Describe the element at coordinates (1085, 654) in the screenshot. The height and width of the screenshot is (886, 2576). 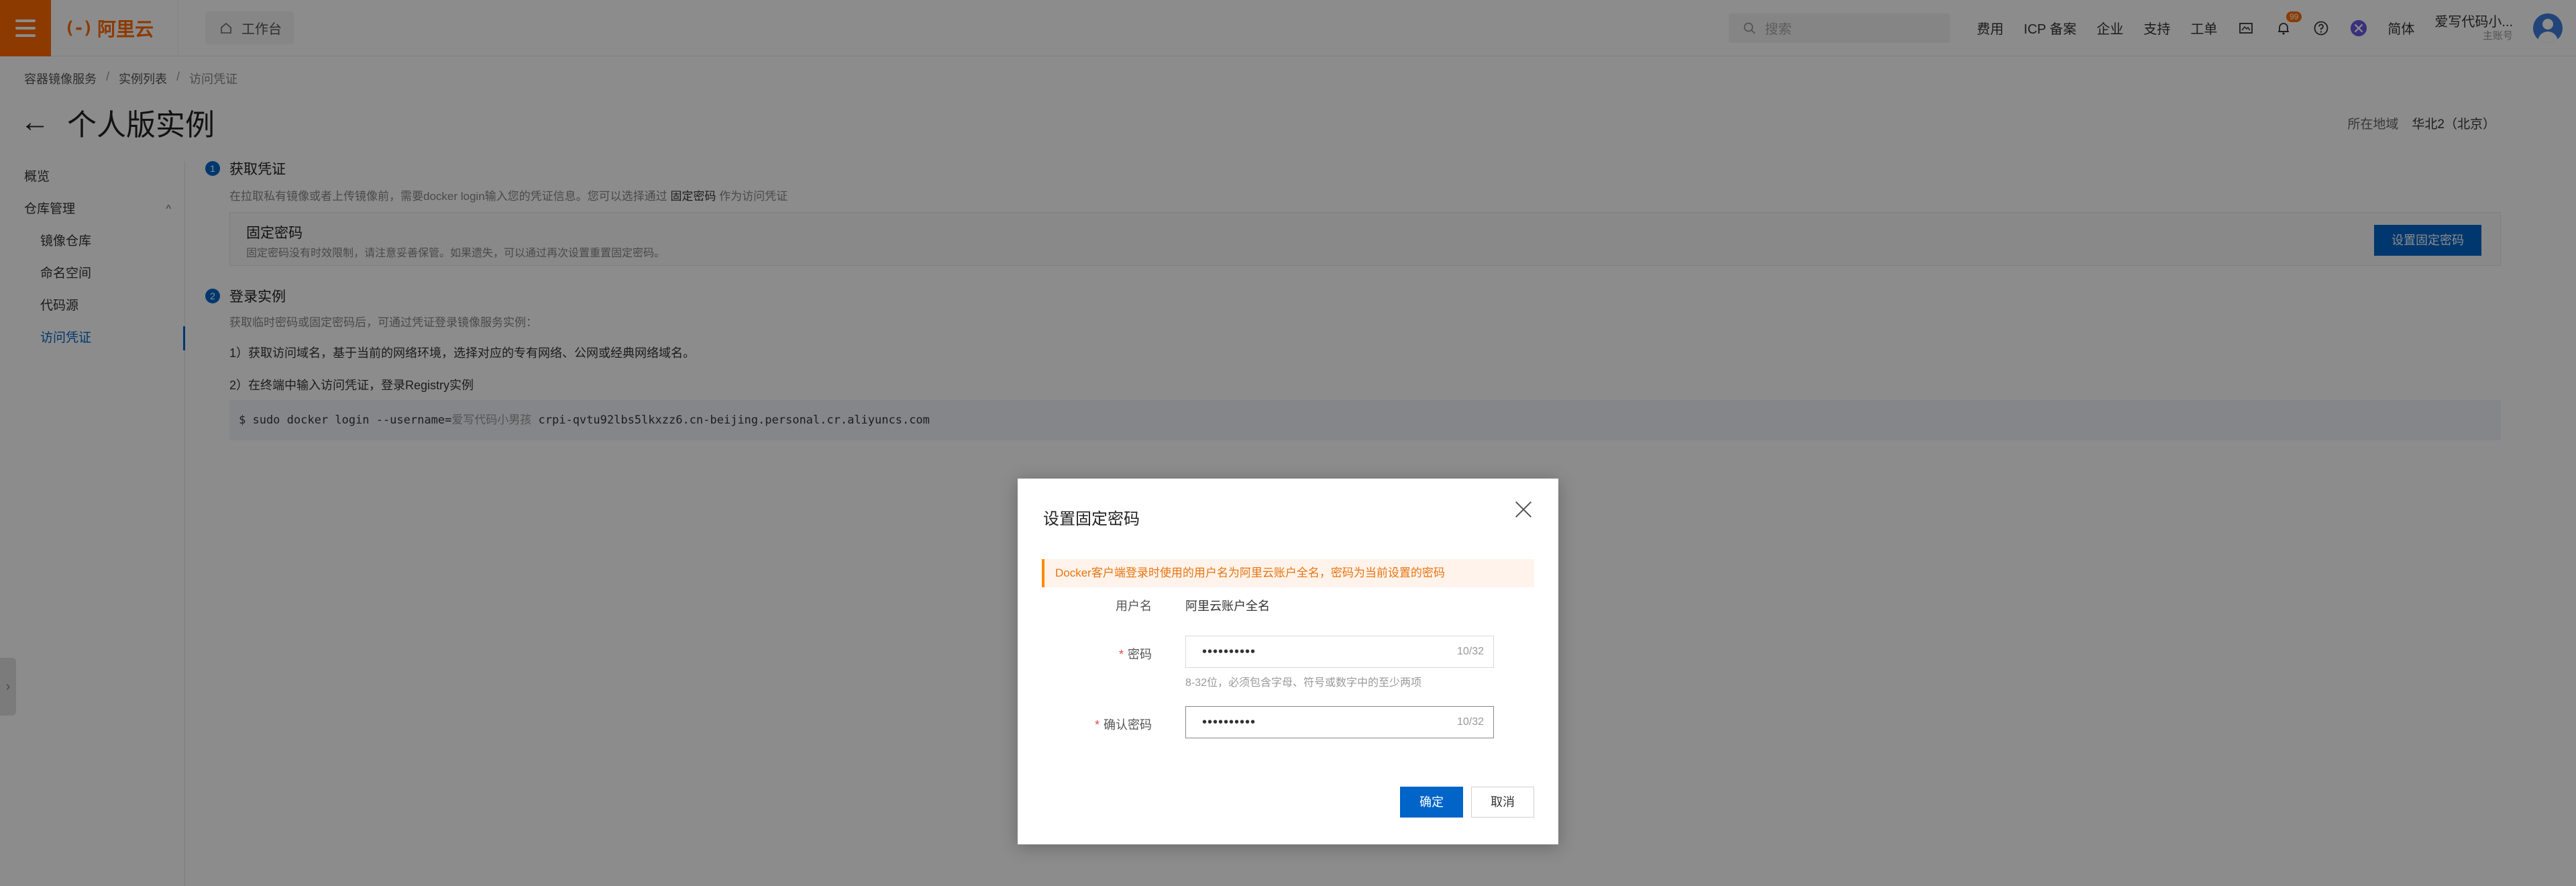
I see `password-label: * 密码` at that location.